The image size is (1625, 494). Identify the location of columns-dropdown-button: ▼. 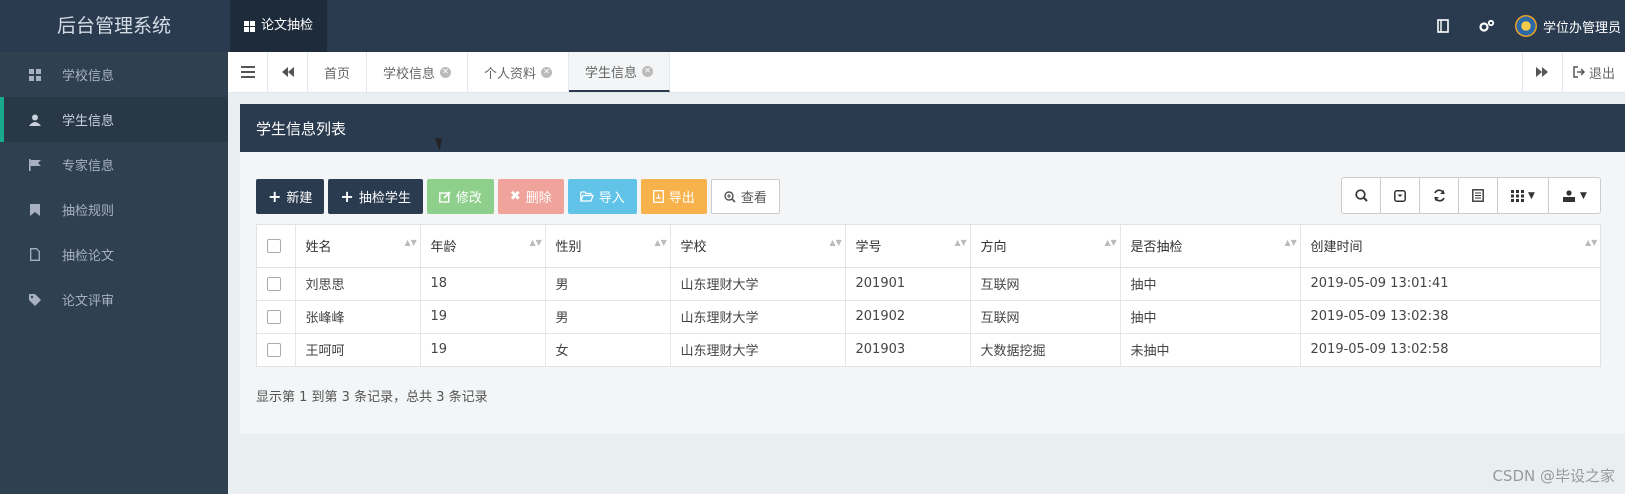
(1523, 195).